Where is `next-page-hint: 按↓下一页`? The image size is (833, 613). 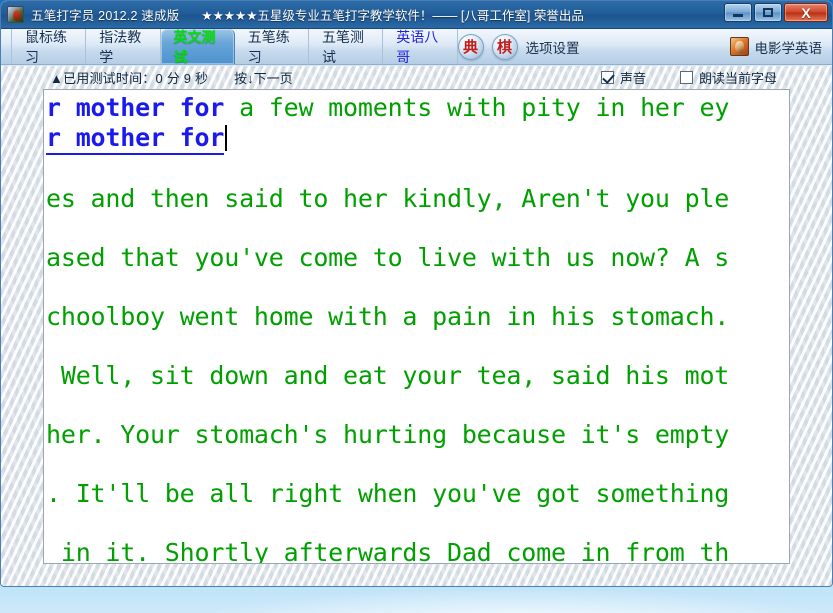 next-page-hint: 按↓下一页 is located at coordinates (263, 78).